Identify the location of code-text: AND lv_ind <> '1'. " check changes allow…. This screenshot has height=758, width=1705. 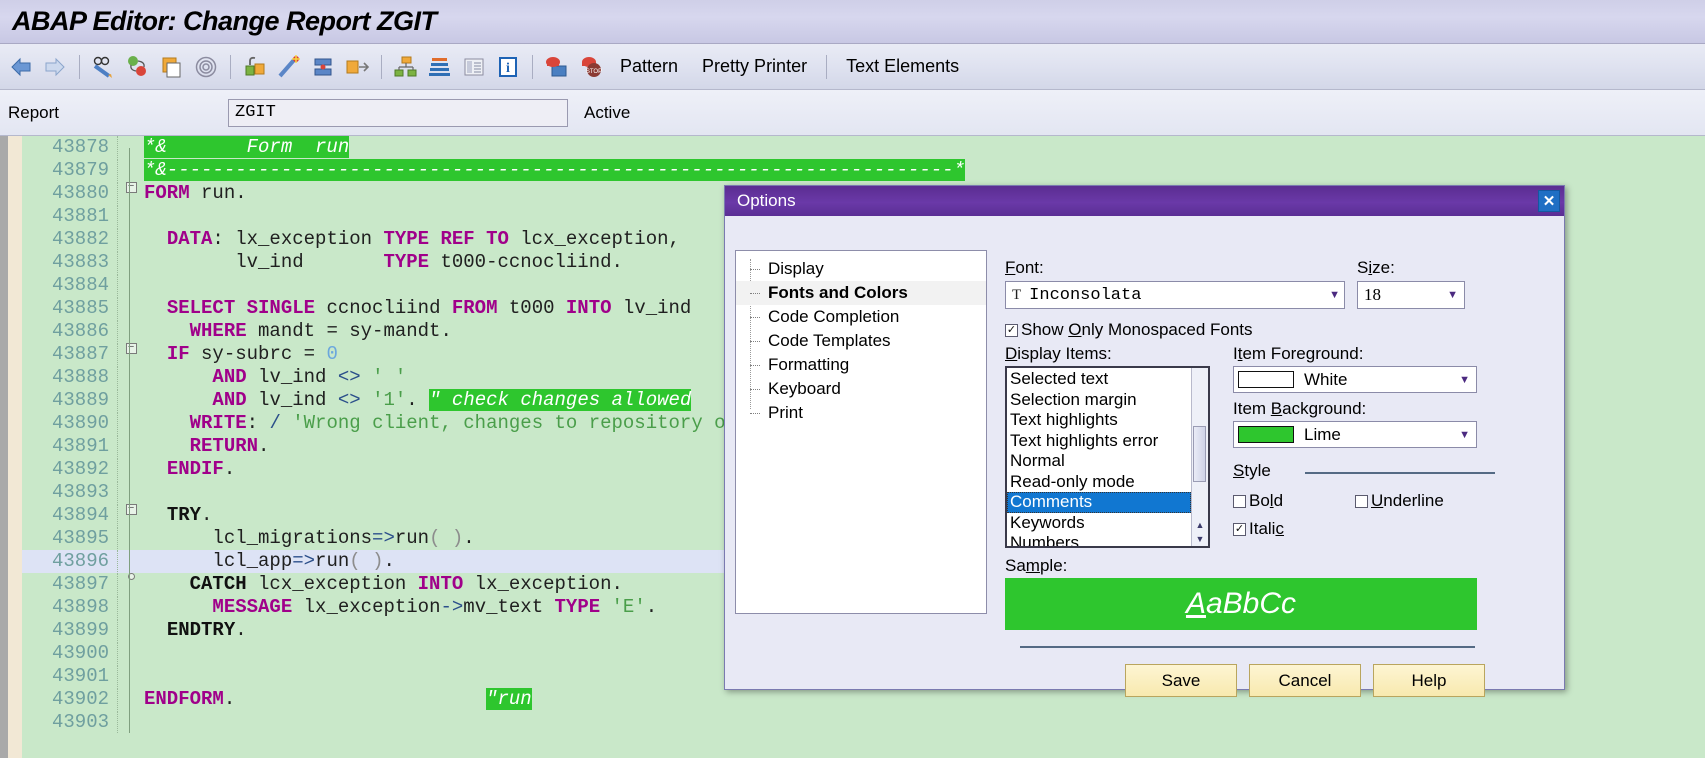
(418, 400).